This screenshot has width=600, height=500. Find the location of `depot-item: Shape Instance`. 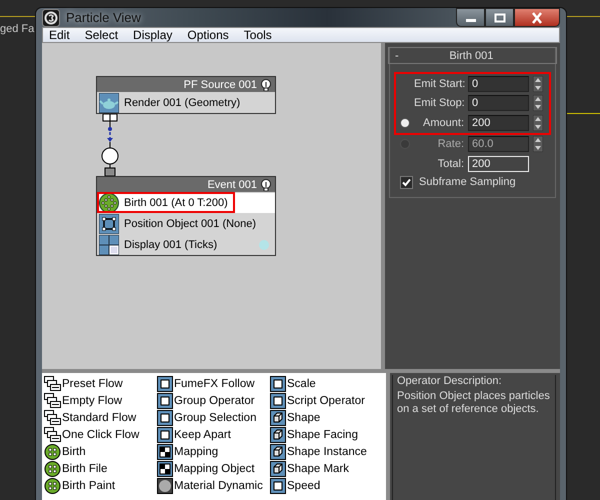

depot-item: Shape Instance is located at coordinates (326, 451).